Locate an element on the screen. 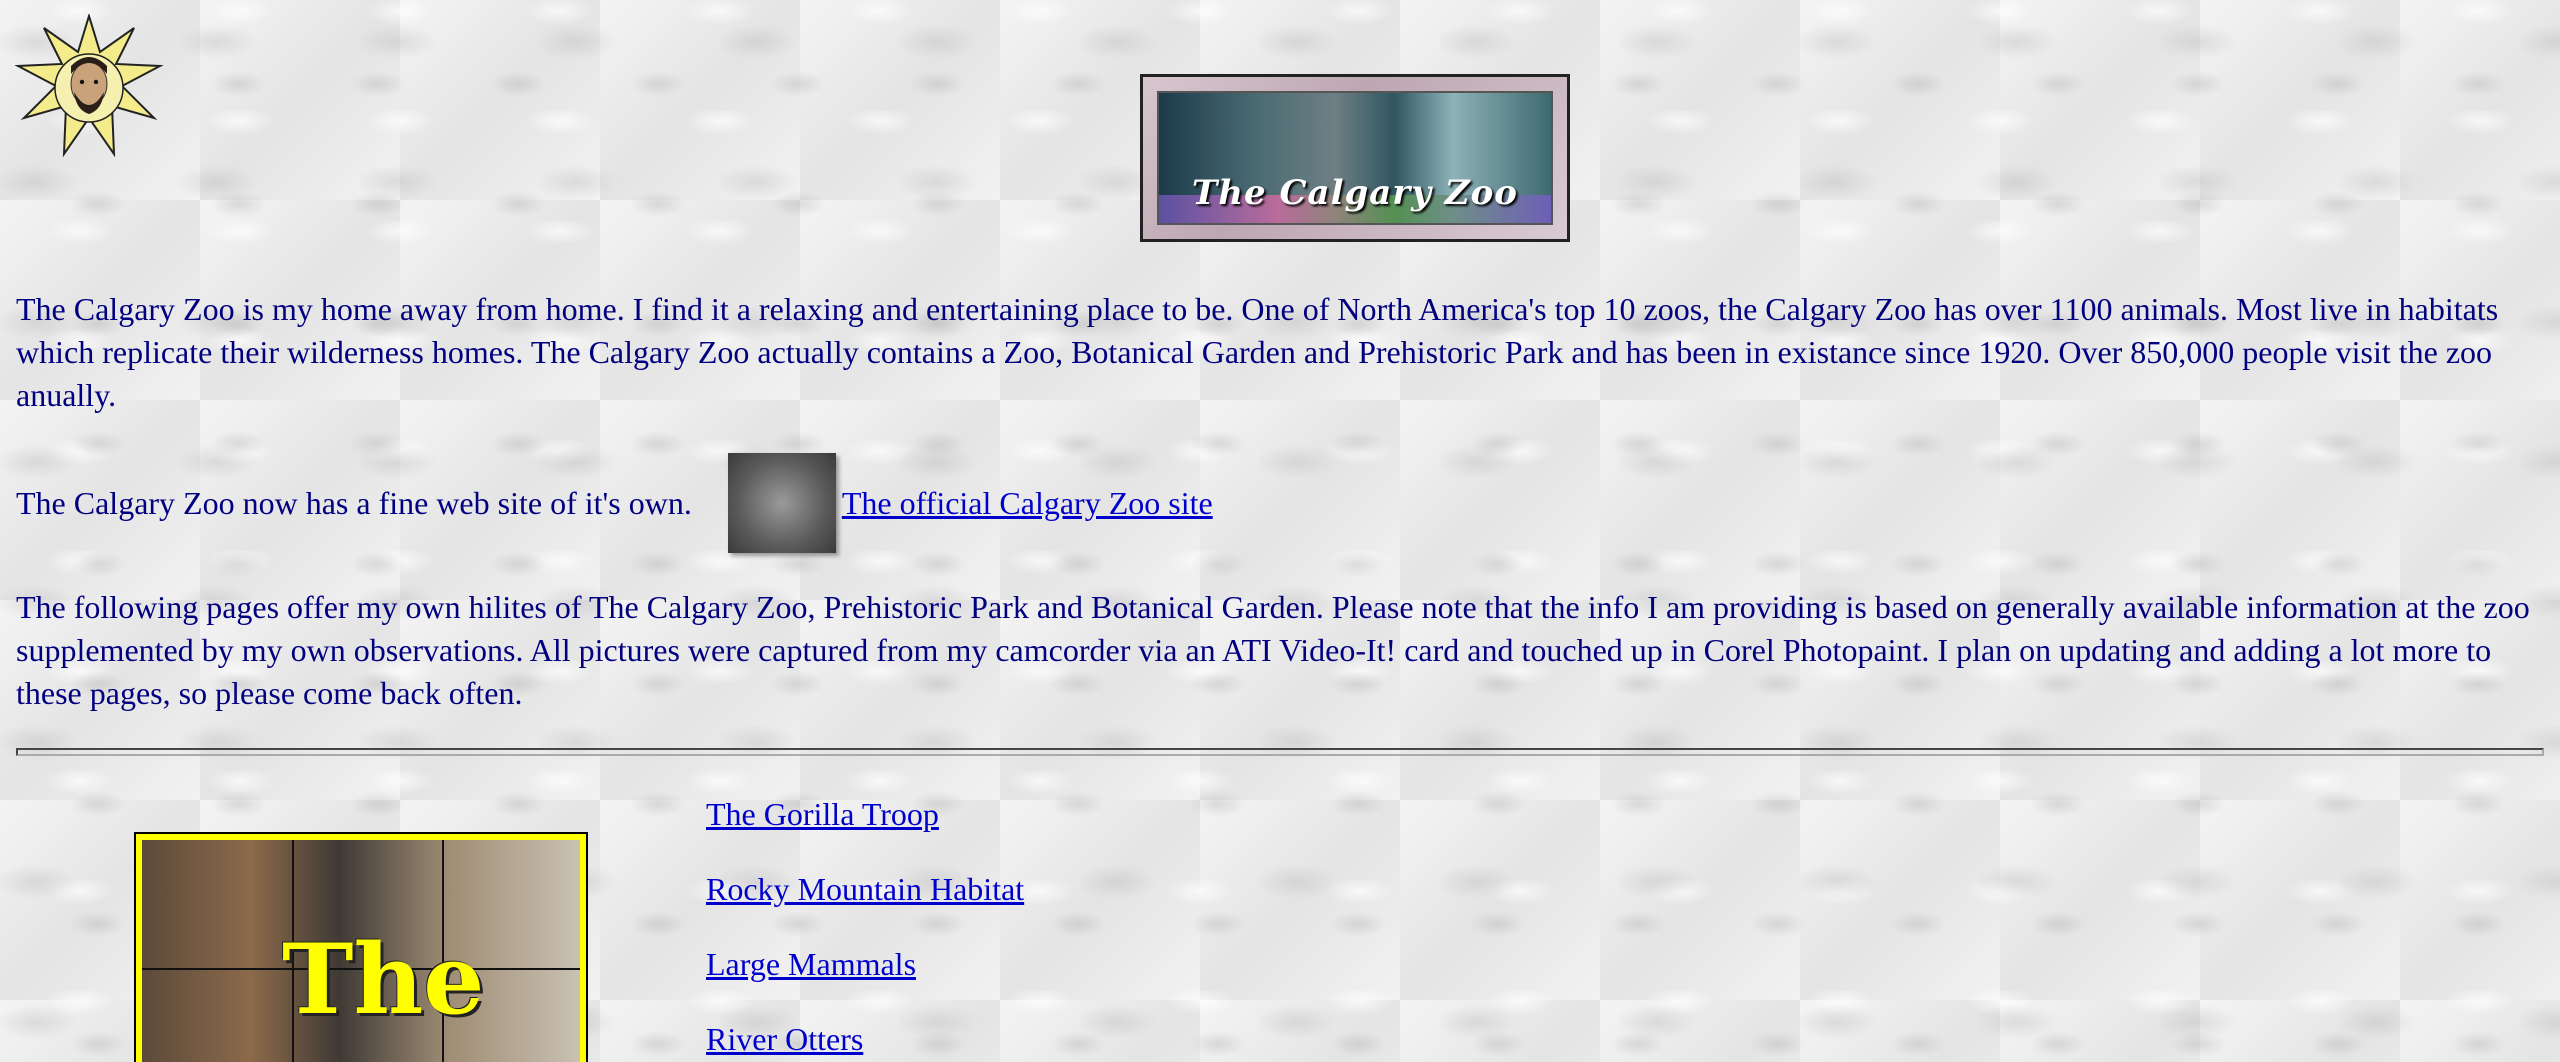 The image size is (2560, 1062). list-item: The Gorilla Troop is located at coordinates (865, 827).